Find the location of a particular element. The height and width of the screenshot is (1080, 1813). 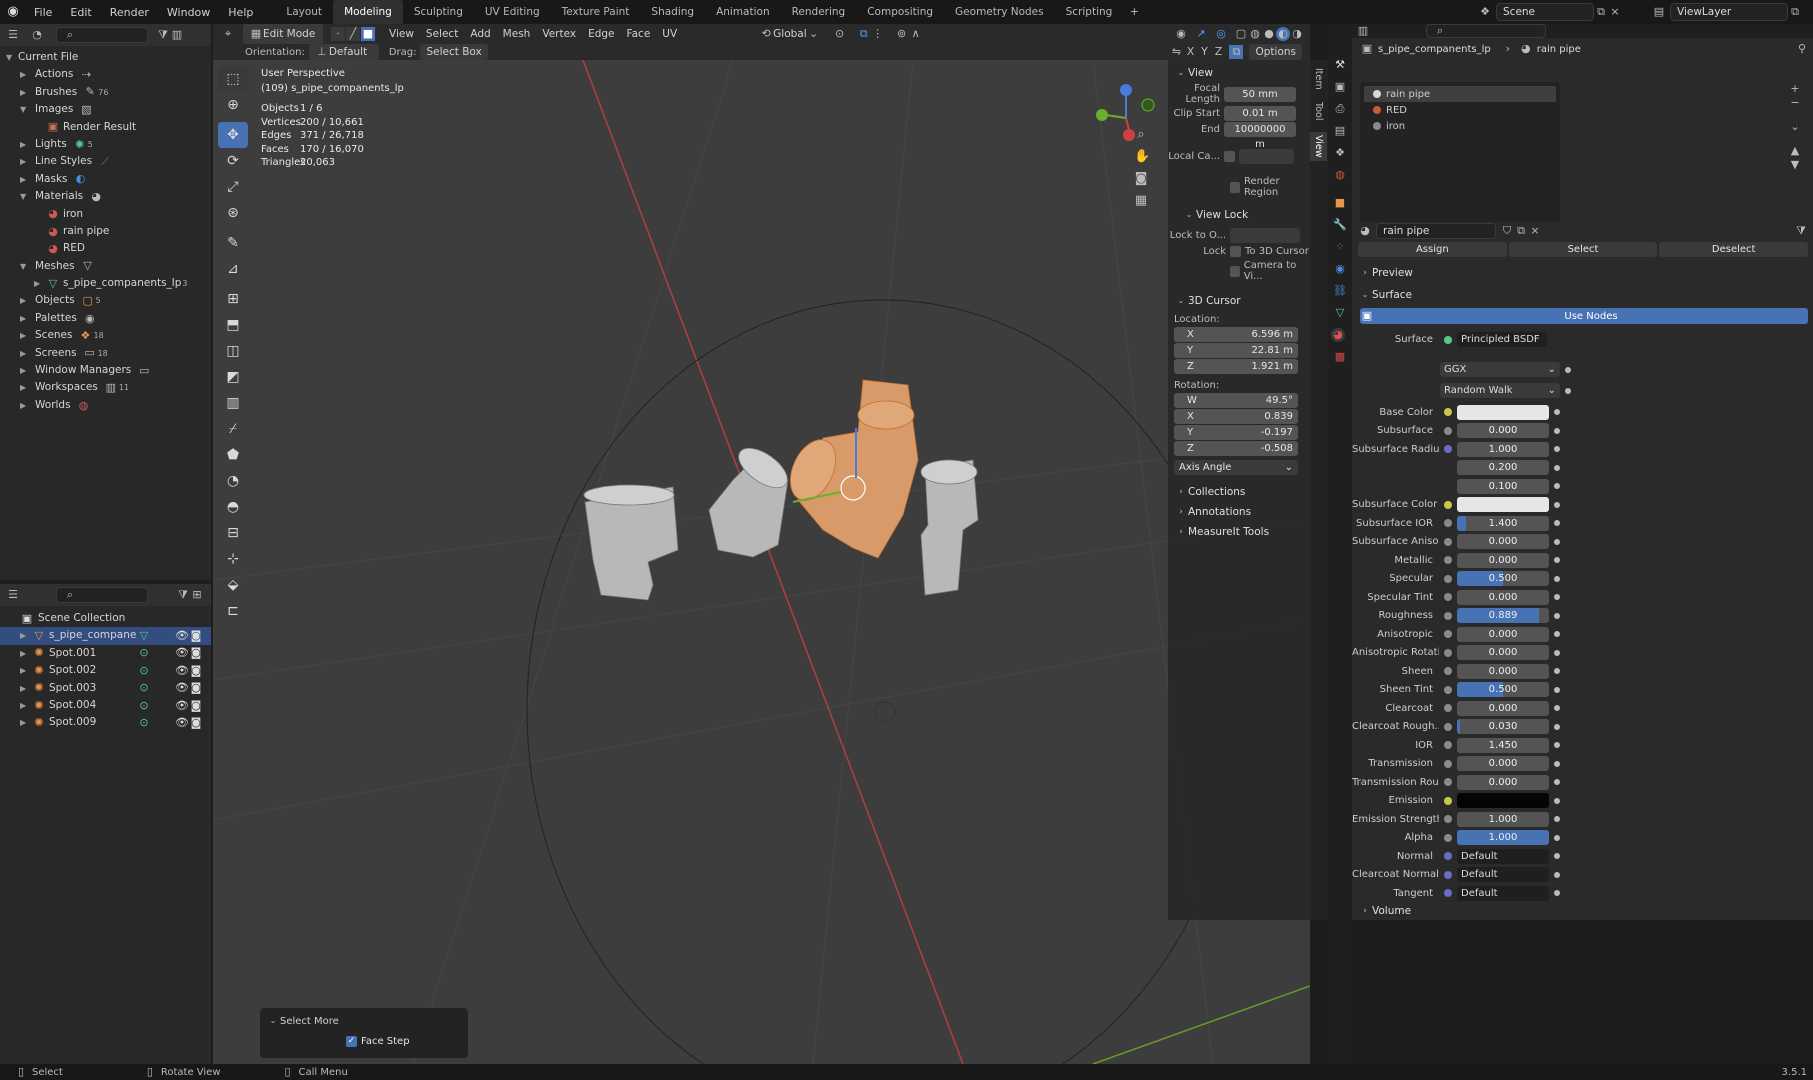

data-tab-icon: ▽ is located at coordinates (1340, 313).